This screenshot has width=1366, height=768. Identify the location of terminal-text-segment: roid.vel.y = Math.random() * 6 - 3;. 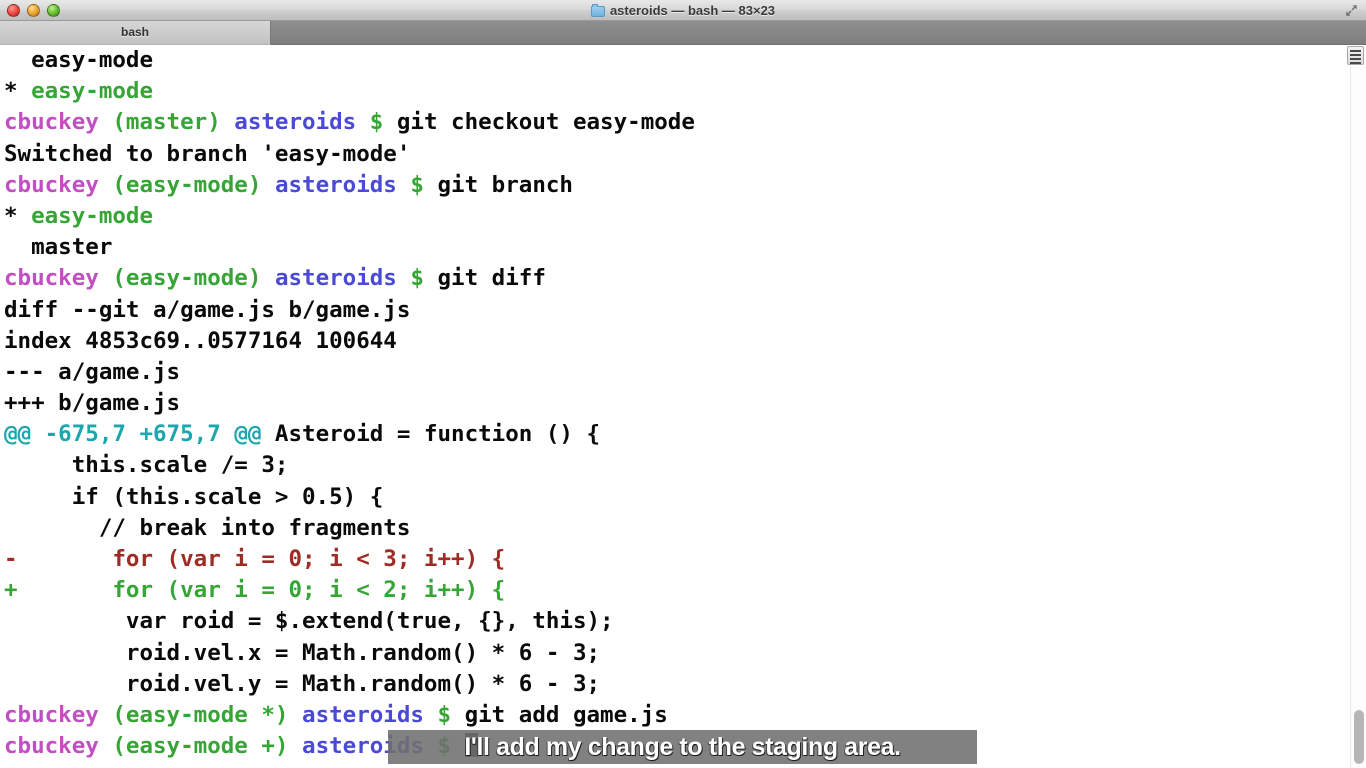
(302, 683).